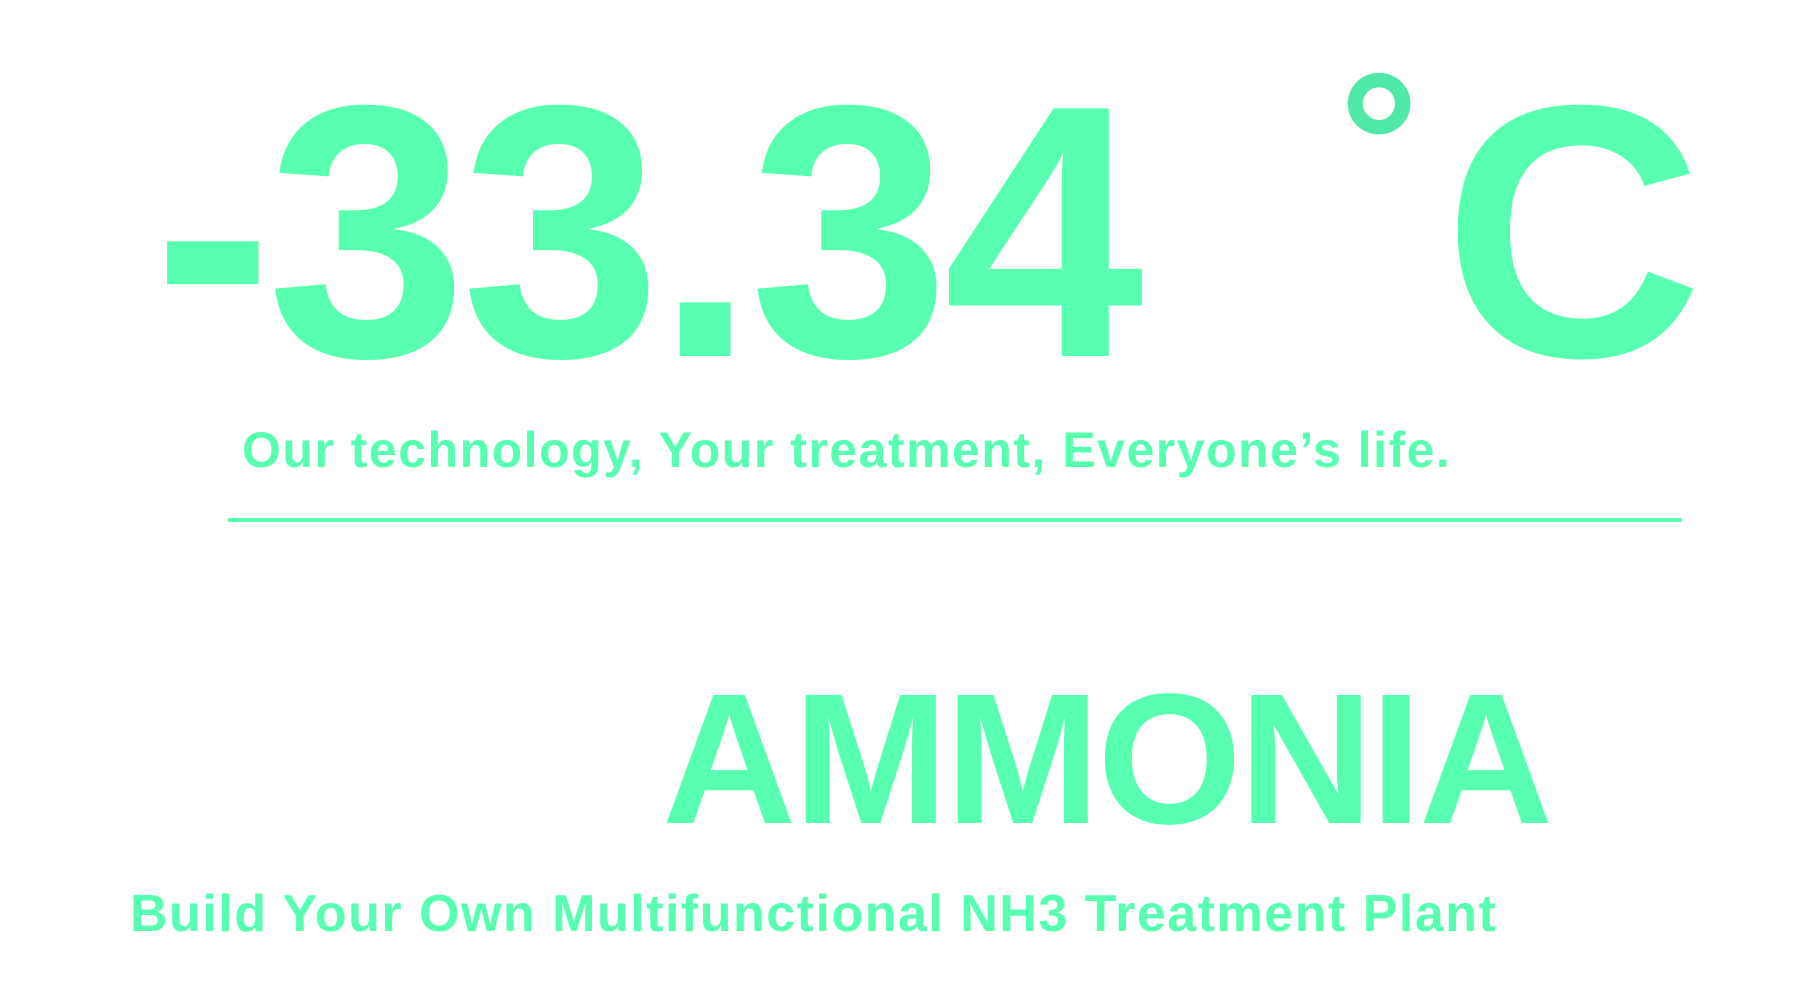 The height and width of the screenshot is (988, 1800). Describe the element at coordinates (1573, 232) in the screenshot. I see `temperature-unit: C` at that location.